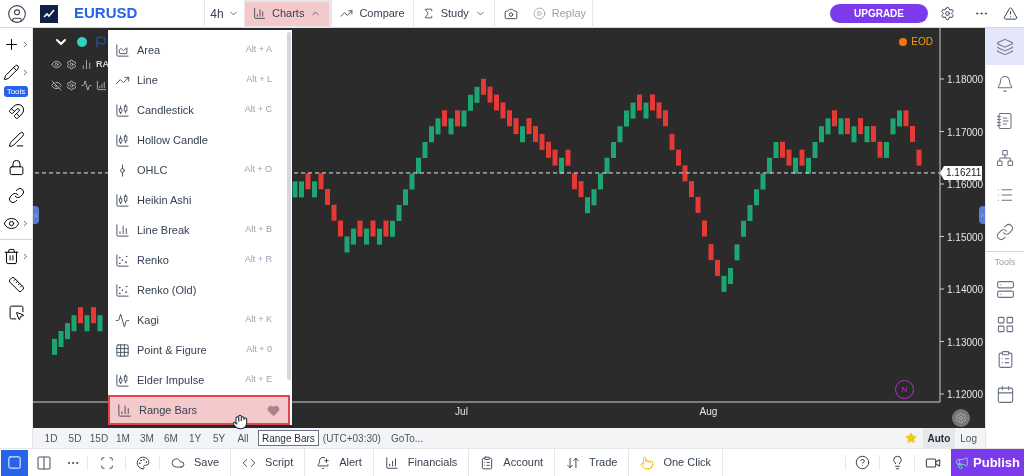  What do you see at coordinates (195, 438) in the screenshot?
I see `range-button: 1Y` at bounding box center [195, 438].